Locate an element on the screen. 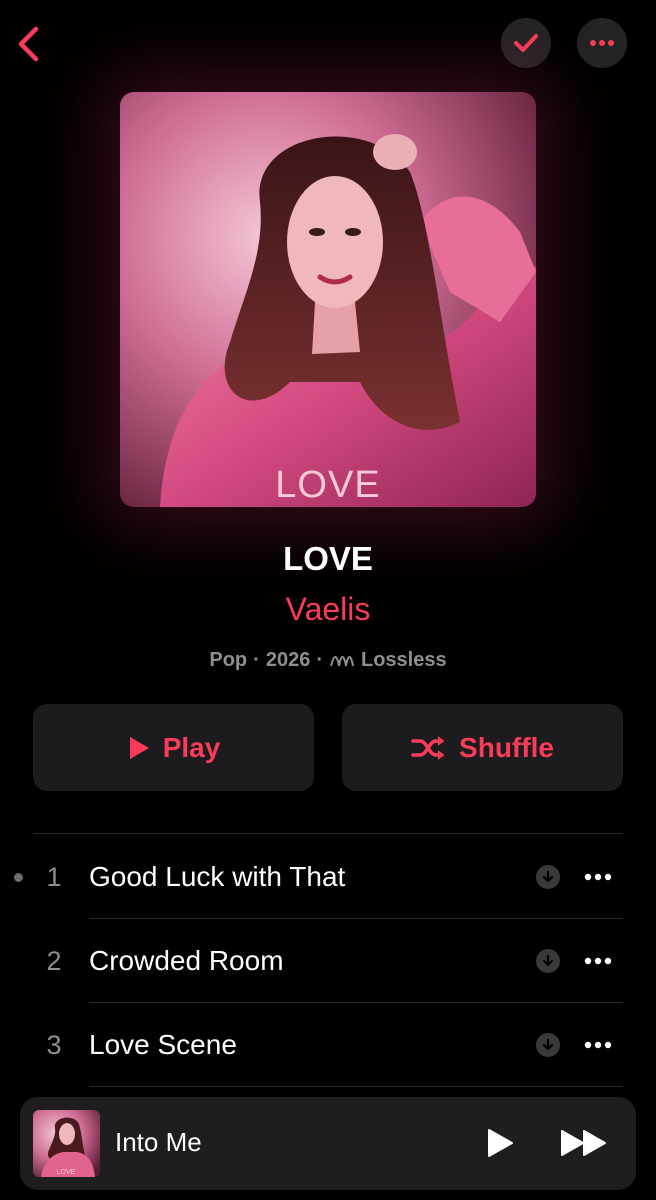 Image resolution: width=656 pixels, height=1200 pixels. quality-label: Lossless is located at coordinates (404, 660).